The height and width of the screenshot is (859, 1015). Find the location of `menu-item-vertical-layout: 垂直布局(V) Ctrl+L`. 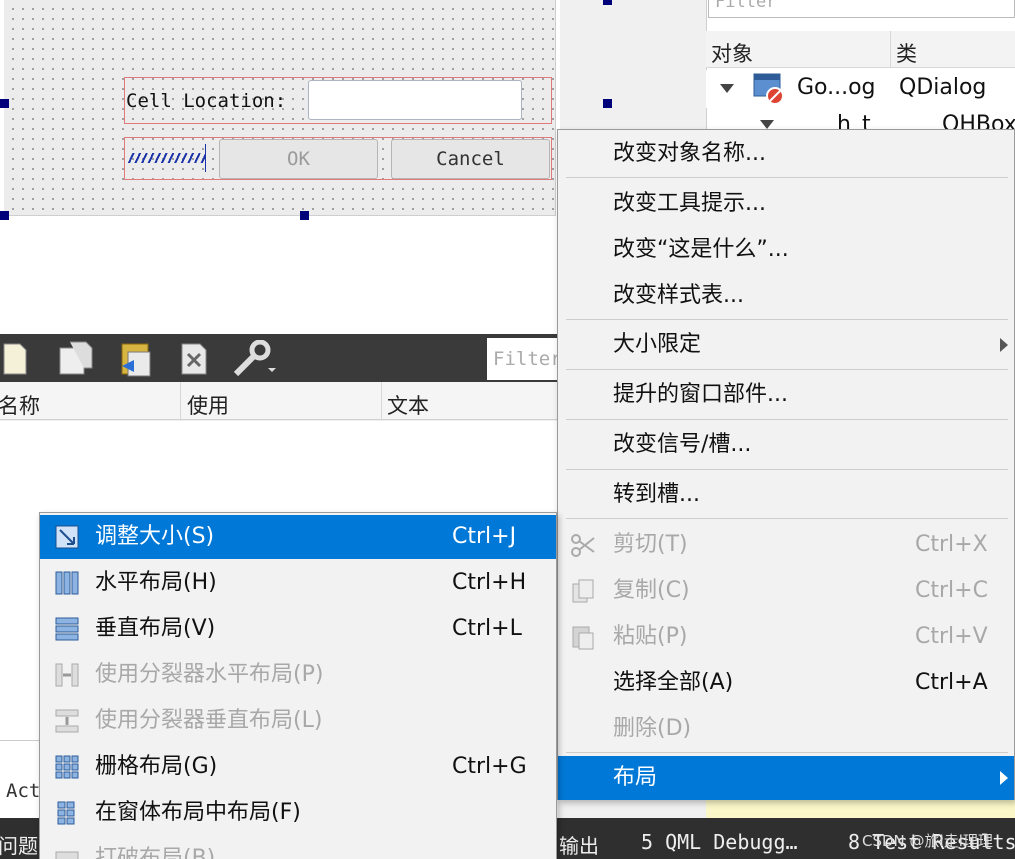

menu-item-vertical-layout: 垂直布局(V) Ctrl+L is located at coordinates (298, 629).